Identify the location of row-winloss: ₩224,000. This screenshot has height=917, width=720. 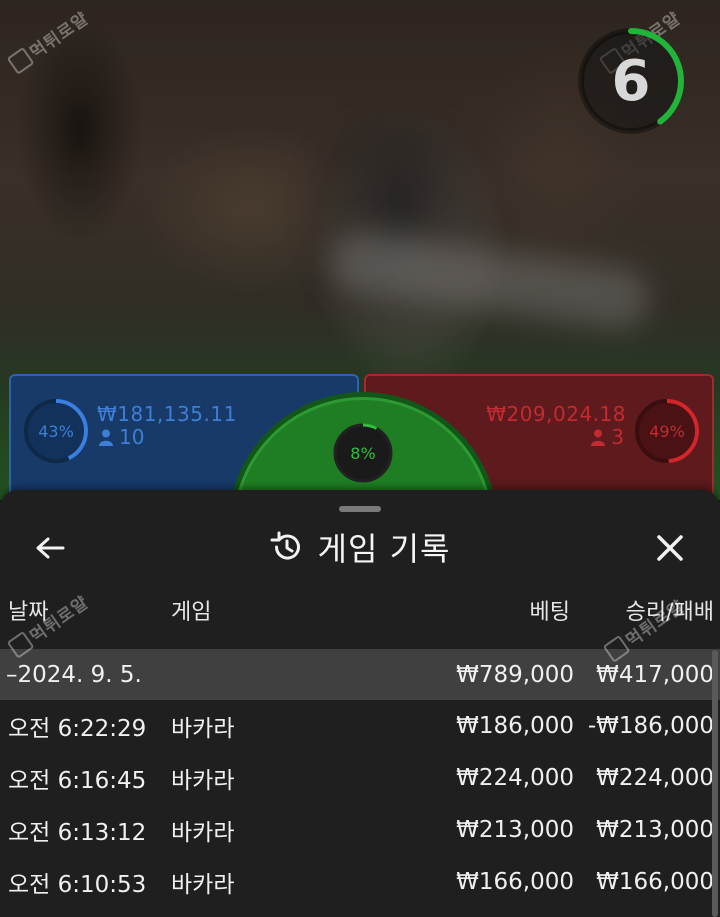
(655, 777).